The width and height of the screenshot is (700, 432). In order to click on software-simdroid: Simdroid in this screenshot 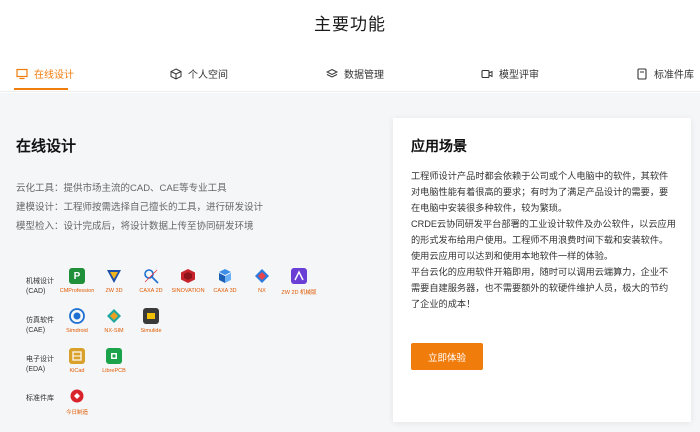, I will do `click(77, 321)`.